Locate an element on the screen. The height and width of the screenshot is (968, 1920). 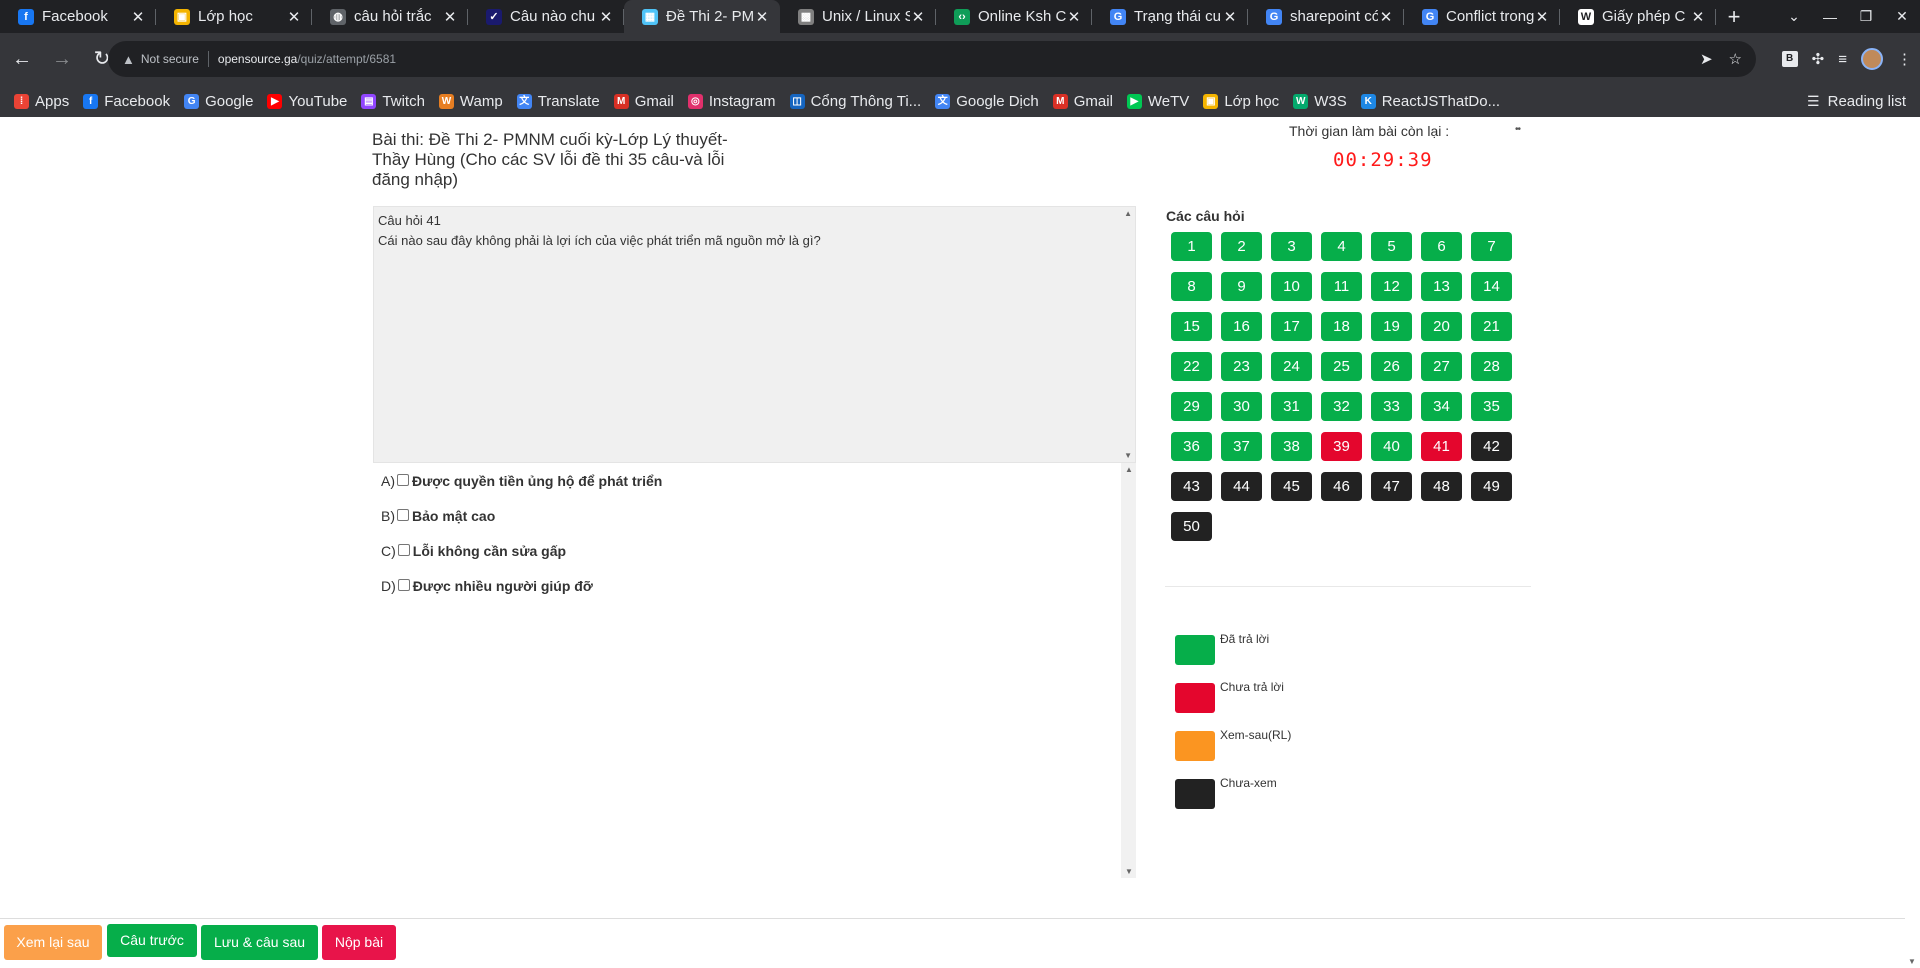
answers-scrollbar: ▲ ▼ is located at coordinates (1128, 670).